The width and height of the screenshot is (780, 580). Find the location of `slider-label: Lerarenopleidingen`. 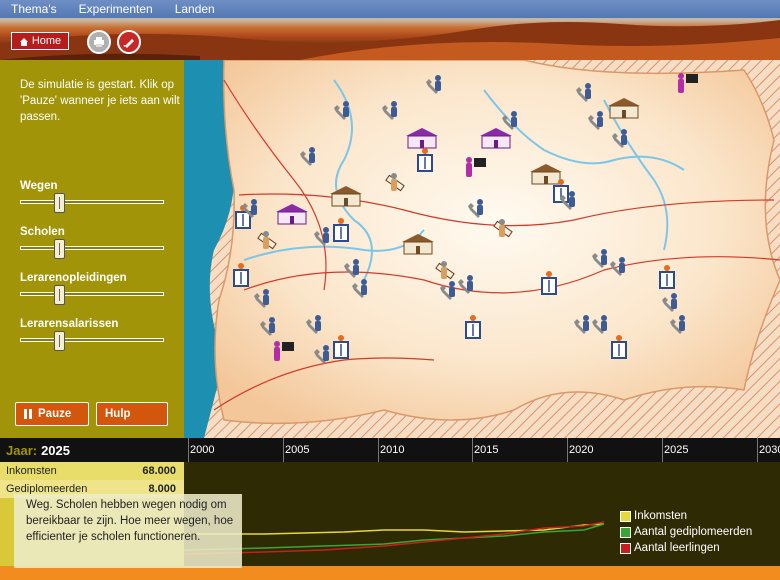

slider-label: Lerarenopleidingen is located at coordinates (73, 278).